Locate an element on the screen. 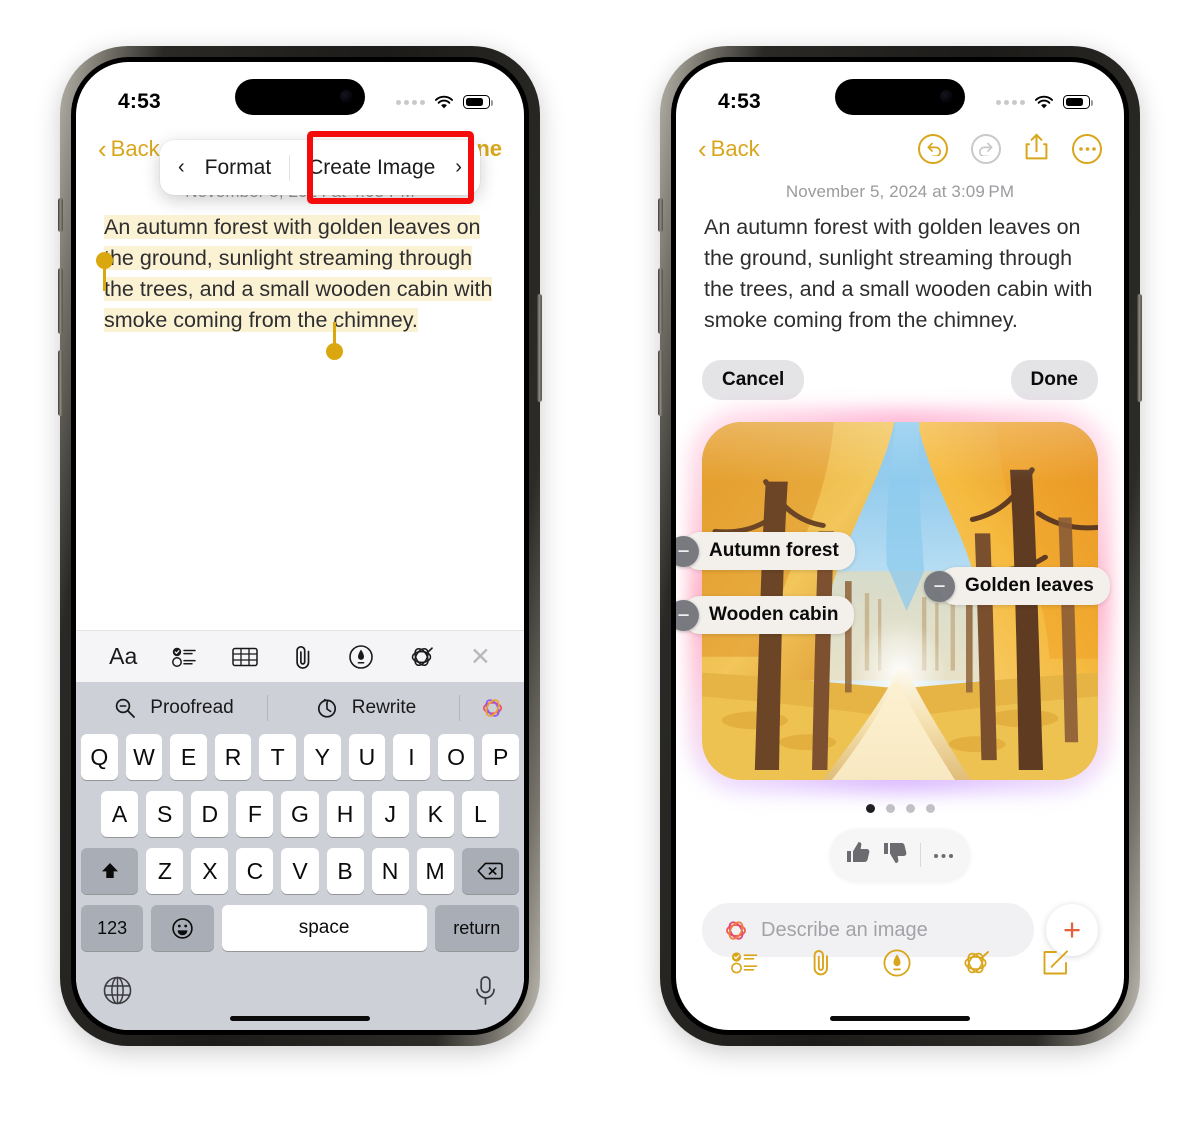 The image size is (1200, 1134). keyboard-row-3: ZXCVBNM is located at coordinates (300, 871).